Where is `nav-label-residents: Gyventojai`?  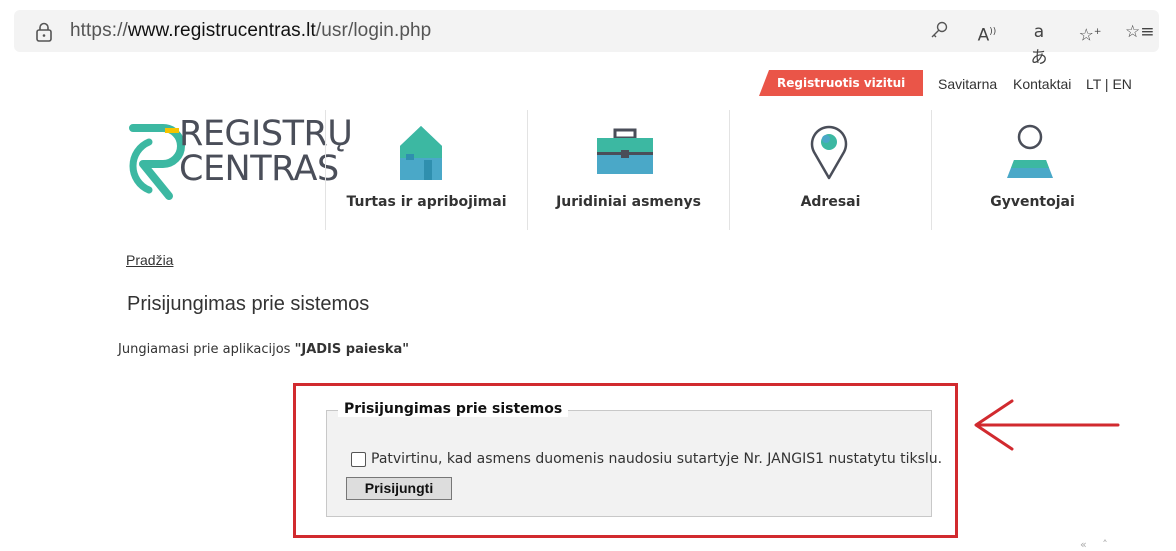 nav-label-residents: Gyventojai is located at coordinates (1032, 202).